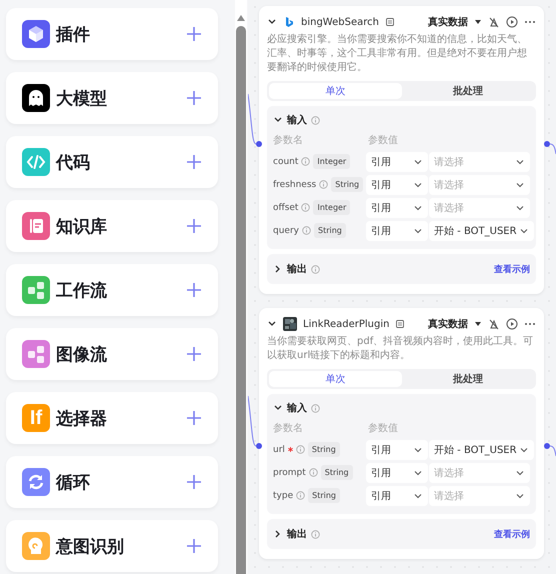 This screenshot has width=556, height=574. What do you see at coordinates (36, 418) in the screenshot?
I see `if-icon: If` at bounding box center [36, 418].